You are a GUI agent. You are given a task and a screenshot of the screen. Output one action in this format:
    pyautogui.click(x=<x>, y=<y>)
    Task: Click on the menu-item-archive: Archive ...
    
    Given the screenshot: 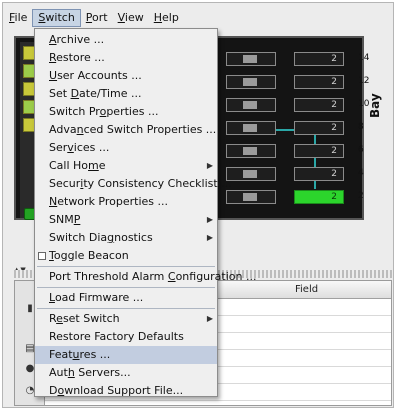 What is the action you would take?
    pyautogui.click(x=126, y=40)
    